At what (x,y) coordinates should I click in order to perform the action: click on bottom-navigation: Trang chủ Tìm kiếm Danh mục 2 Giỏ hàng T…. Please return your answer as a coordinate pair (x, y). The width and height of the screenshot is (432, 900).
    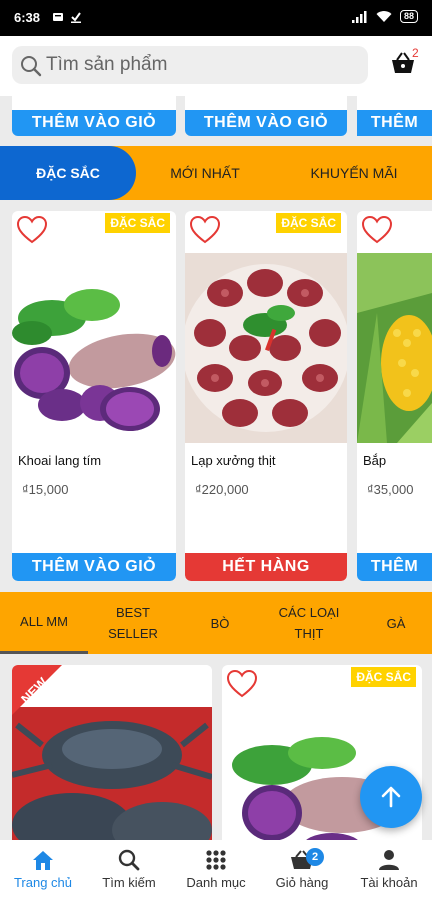
    Looking at the image, I should click on (216, 870).